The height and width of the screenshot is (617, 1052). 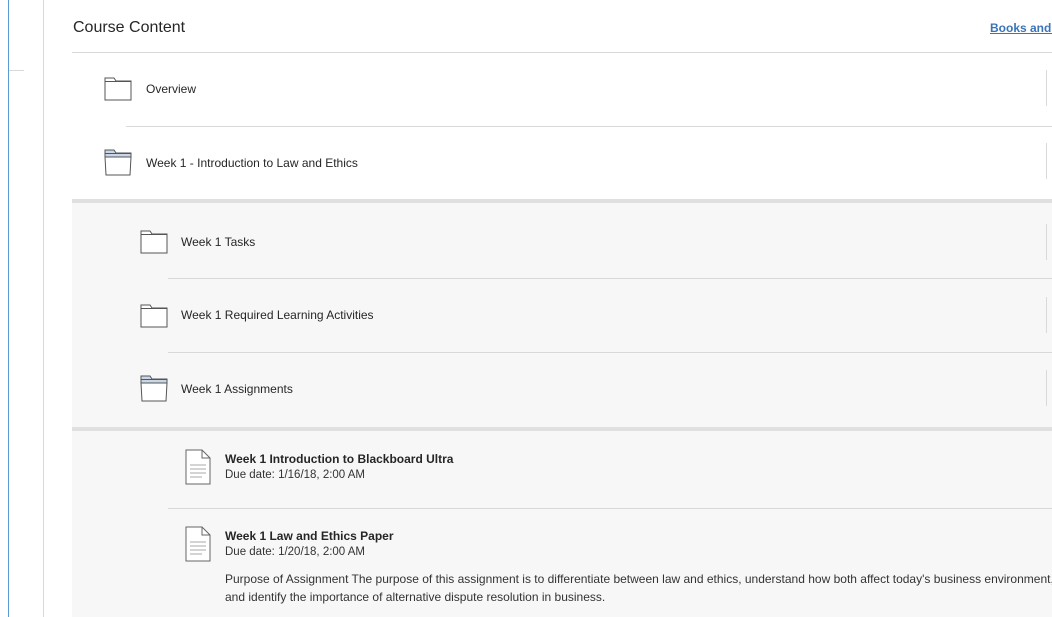 What do you see at coordinates (339, 459) in the screenshot?
I see `assignment-title: Week 1 Introduction to Blackboard Ultra` at bounding box center [339, 459].